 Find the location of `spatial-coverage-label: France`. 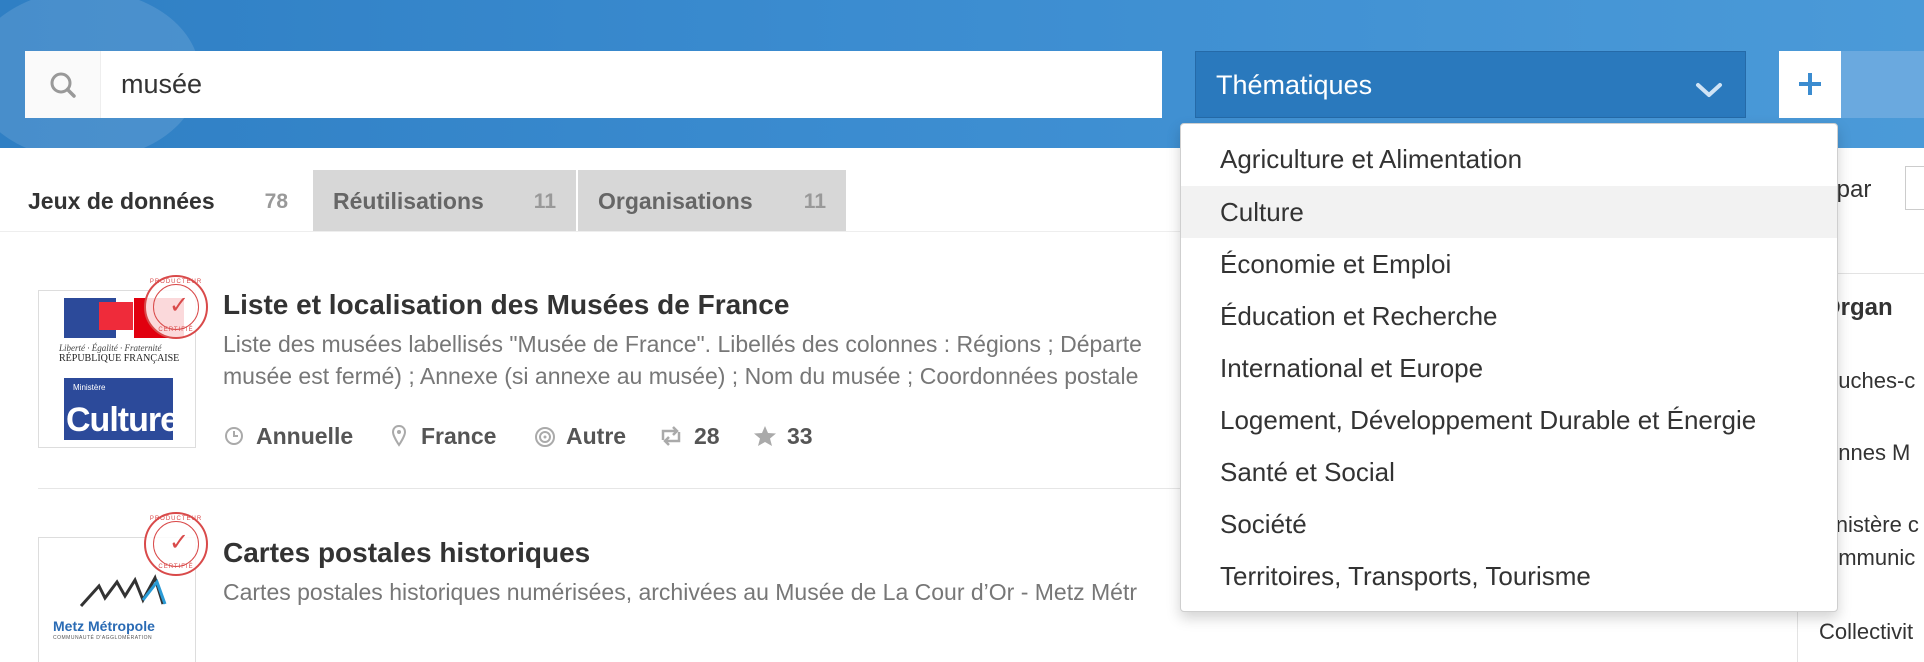

spatial-coverage-label: France is located at coordinates (459, 436).